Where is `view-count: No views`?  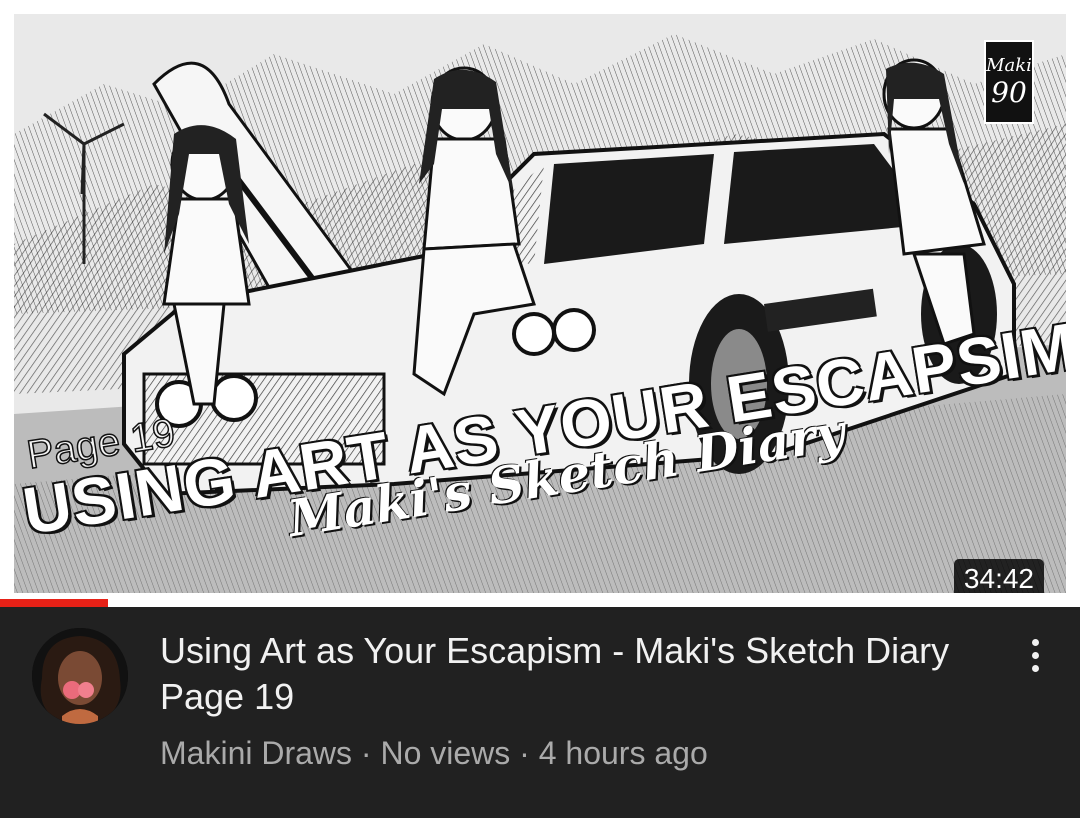 view-count: No views is located at coordinates (445, 753).